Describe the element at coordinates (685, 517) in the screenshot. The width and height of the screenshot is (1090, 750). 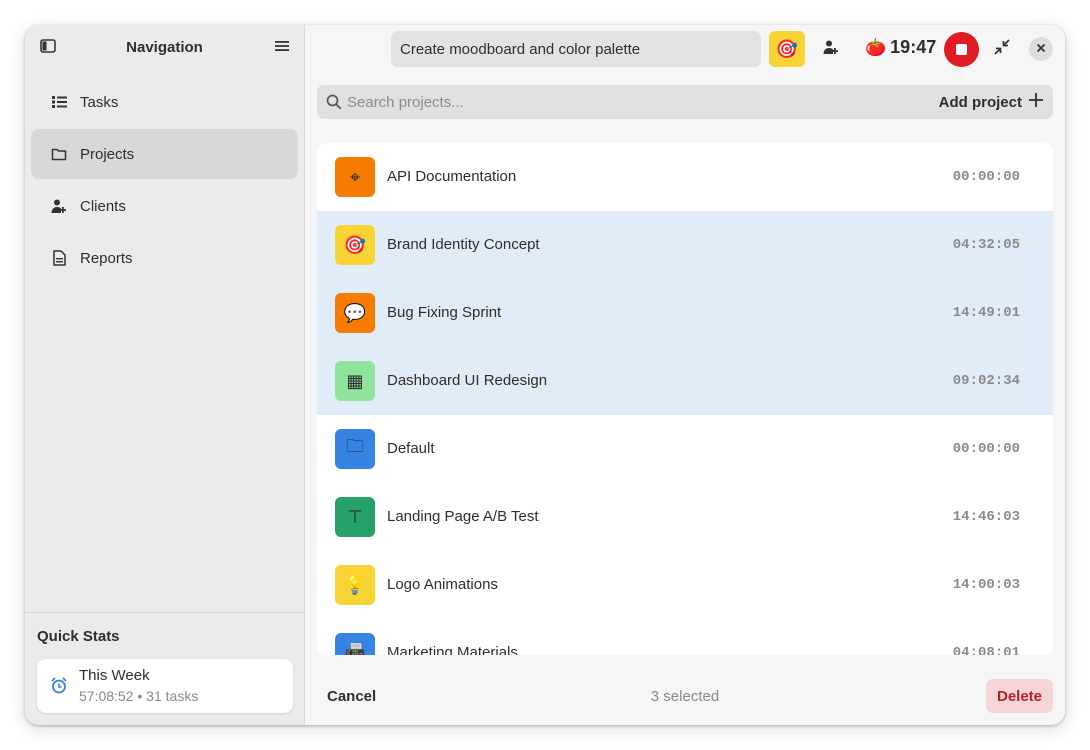
I see `project-row: ⊤ Landing Page A/B Test 14:46:03` at that location.